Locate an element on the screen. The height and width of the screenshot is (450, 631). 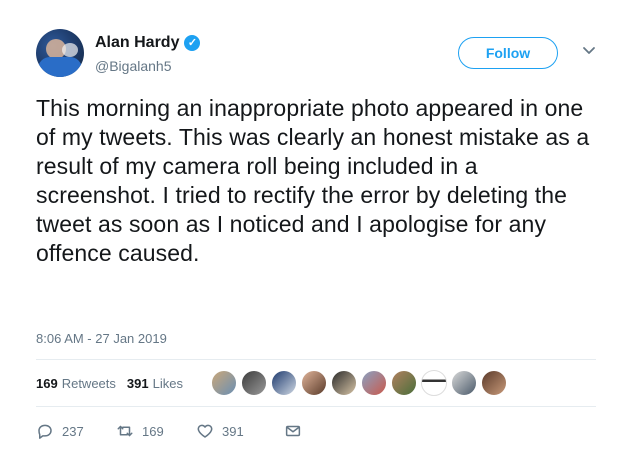
user-name-row: Alan Hardy ✓ is located at coordinates (148, 43).